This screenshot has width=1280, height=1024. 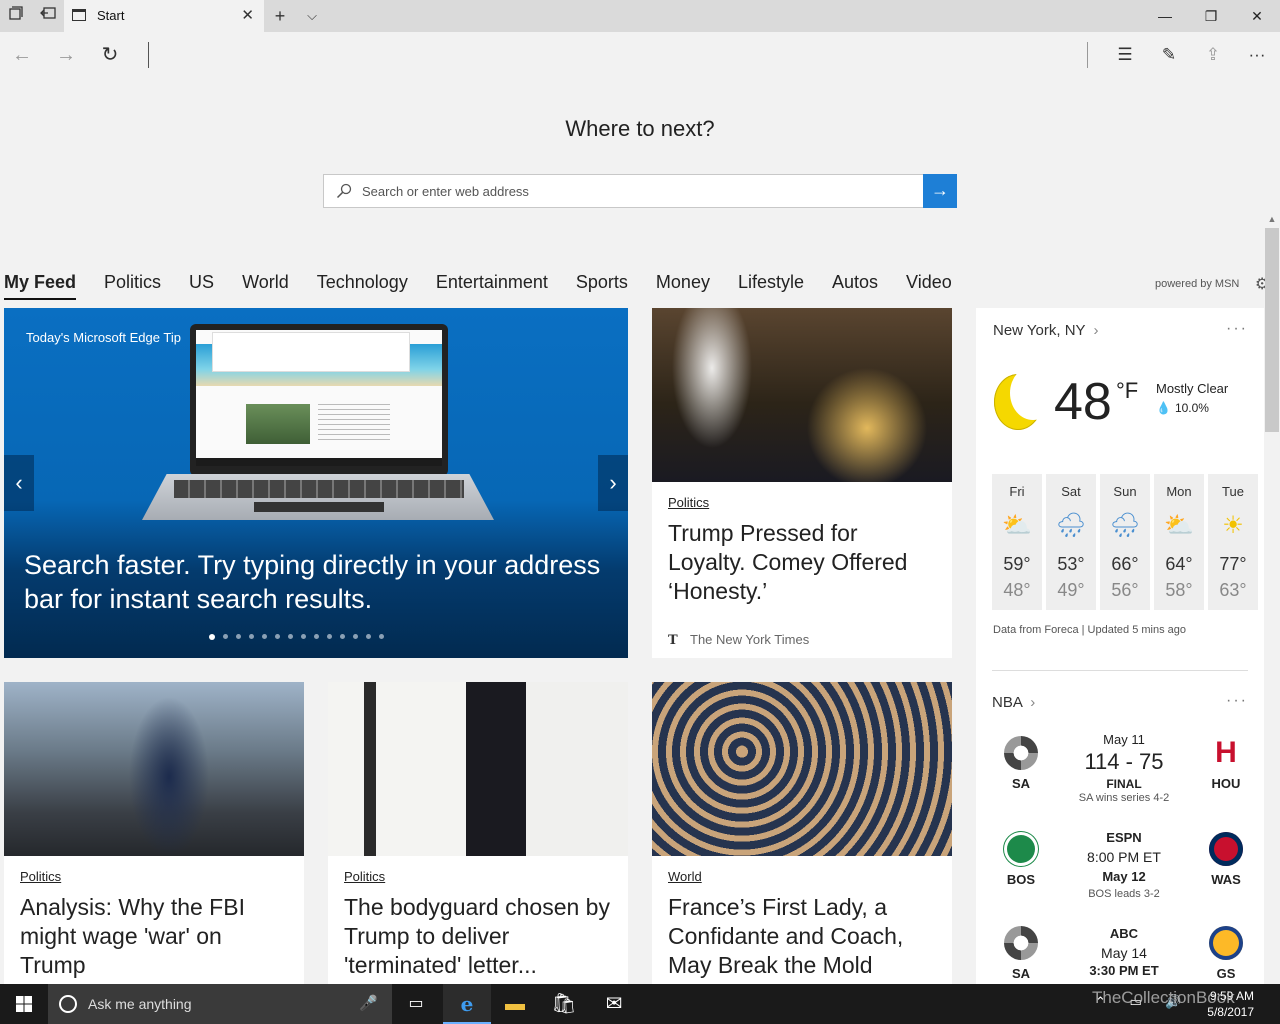 What do you see at coordinates (280, 16) in the screenshot?
I see `new-tab-button: +` at bounding box center [280, 16].